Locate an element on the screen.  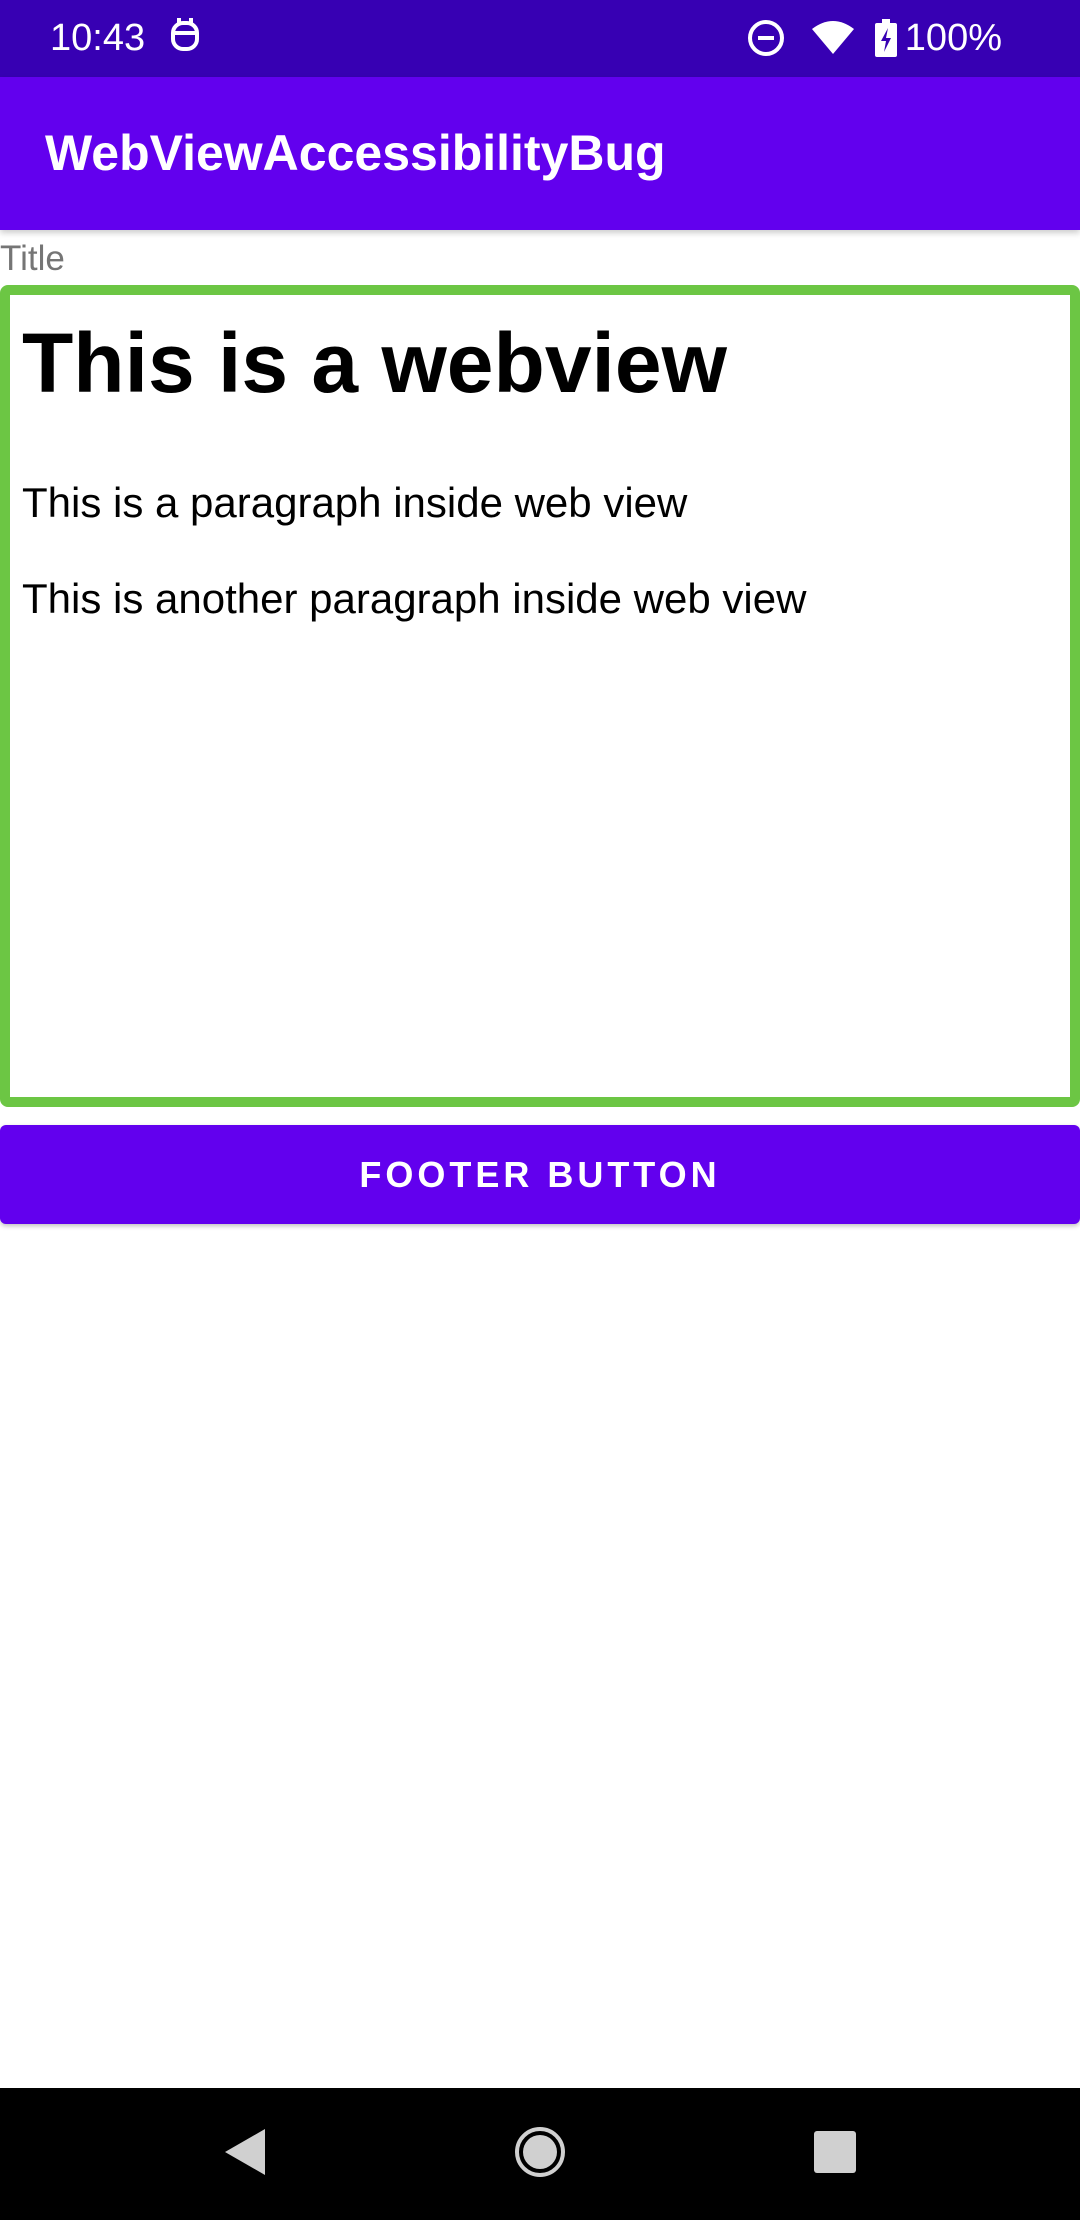
title-label: Title is located at coordinates (32, 258).